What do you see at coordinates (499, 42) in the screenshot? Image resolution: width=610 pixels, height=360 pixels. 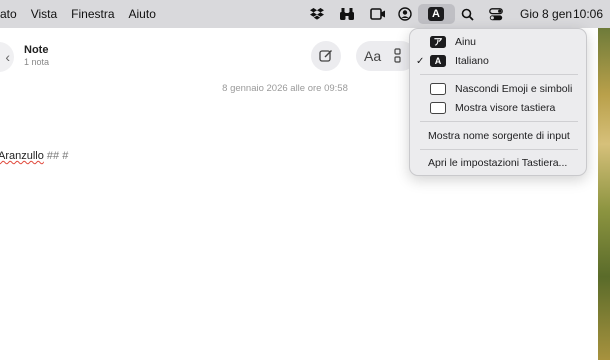 I see `menu-item-ainu: ア Ainu` at bounding box center [499, 42].